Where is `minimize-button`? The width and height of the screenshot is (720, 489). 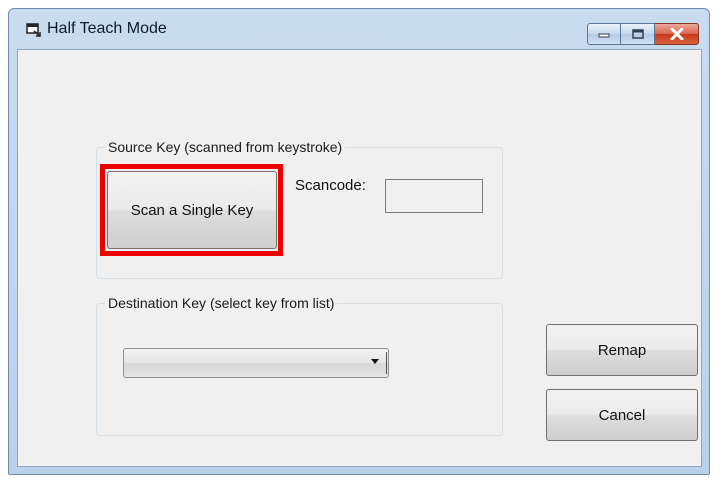 minimize-button is located at coordinates (604, 34).